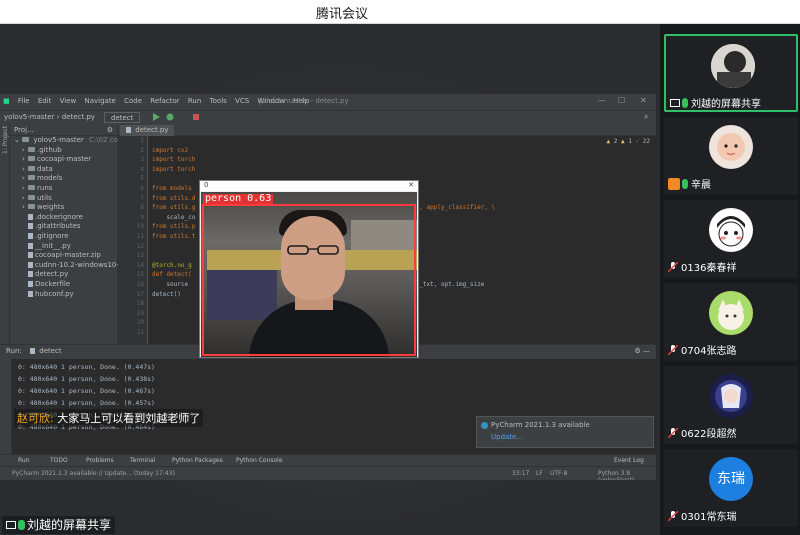 The height and width of the screenshot is (535, 800). I want to click on run-tab: detect, so click(46, 351).